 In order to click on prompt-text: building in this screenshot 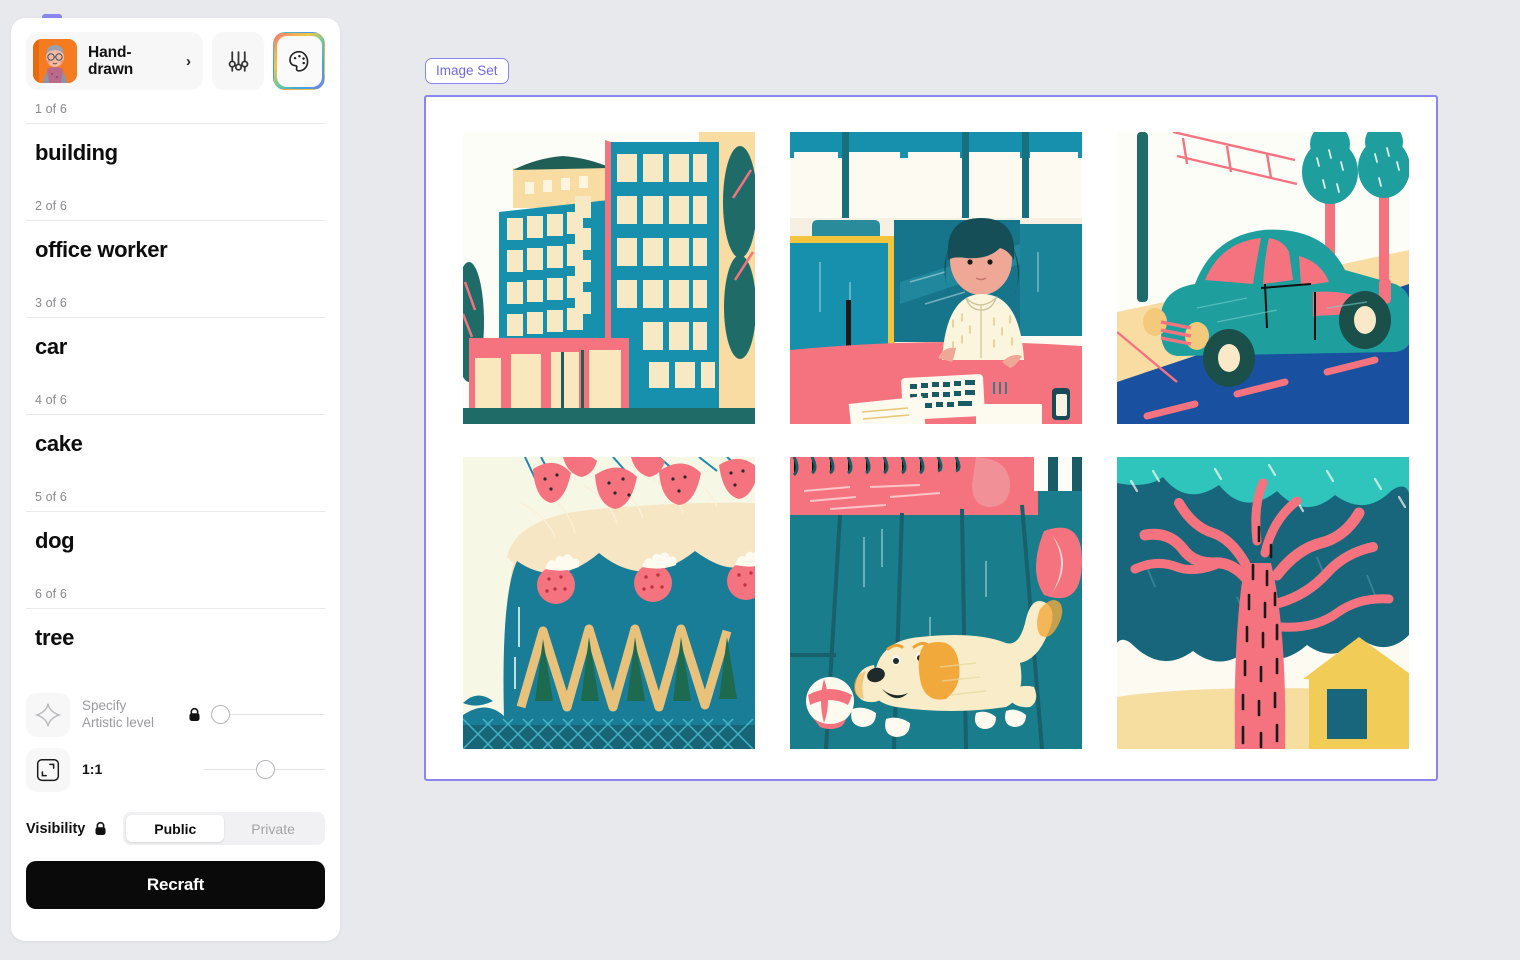, I will do `click(175, 161)`.